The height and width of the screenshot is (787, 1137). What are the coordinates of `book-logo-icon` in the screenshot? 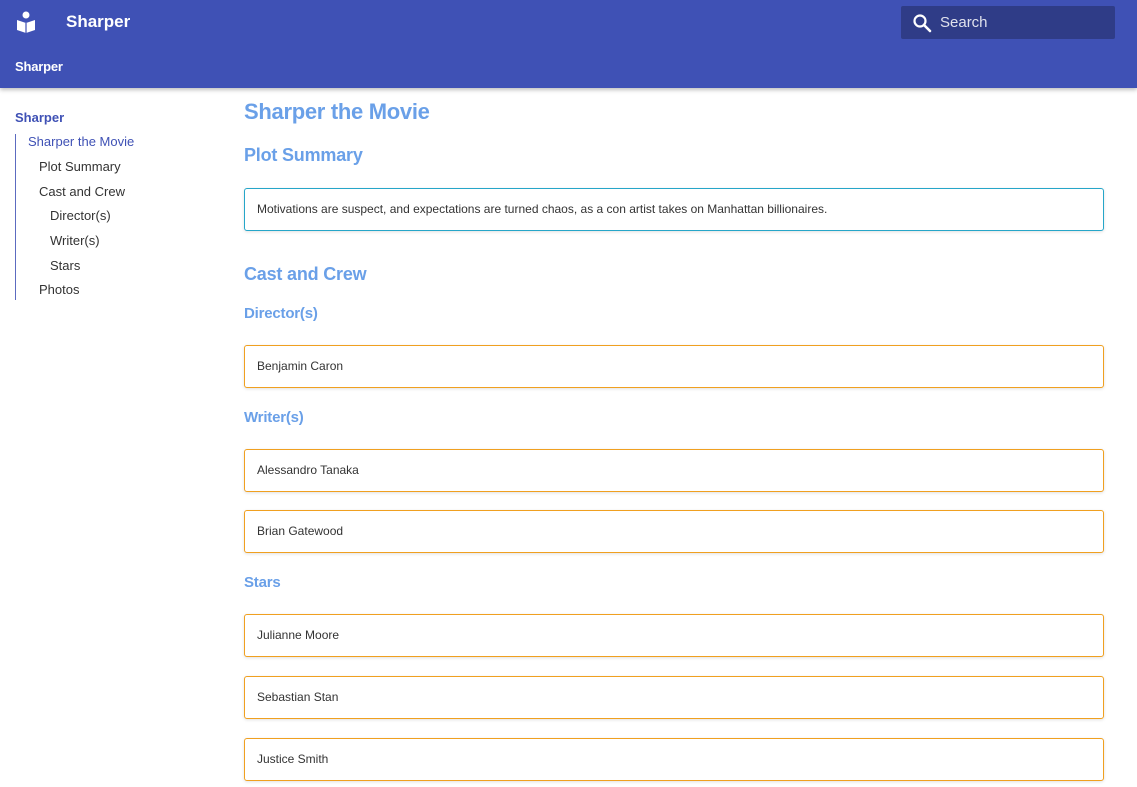 It's located at (26, 22).